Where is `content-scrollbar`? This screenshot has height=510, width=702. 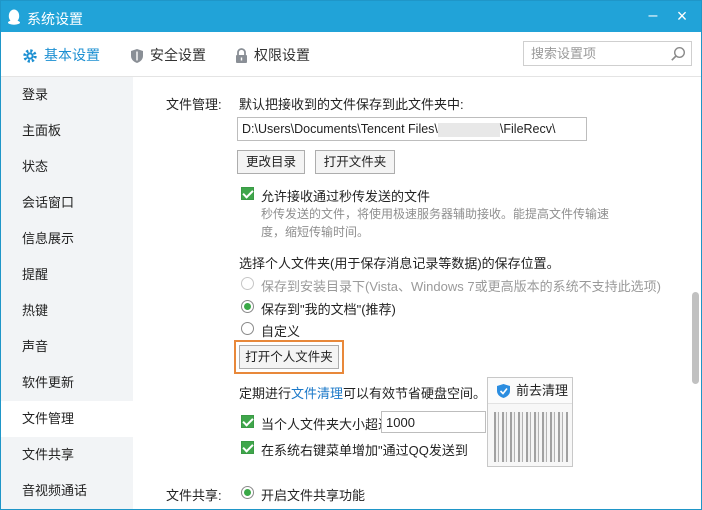
content-scrollbar is located at coordinates (695, 293).